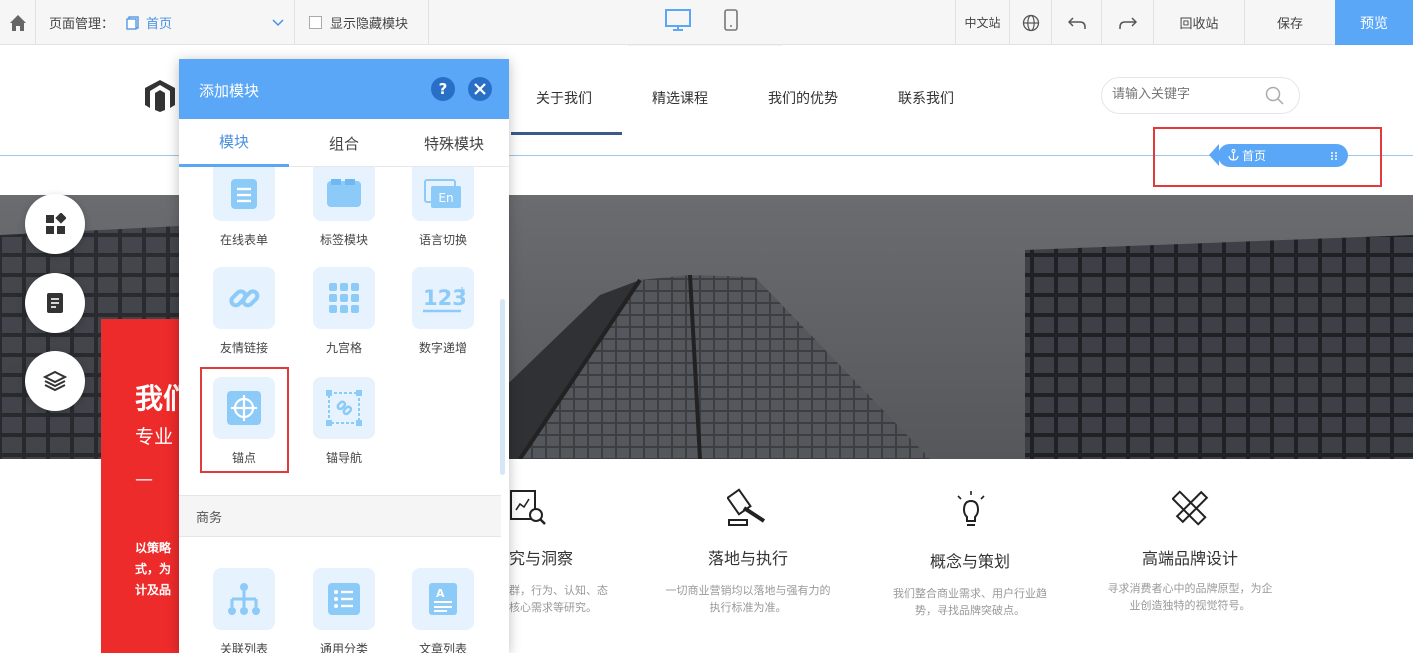 The image size is (1413, 653). I want to click on undo-icon, so click(1076, 22).